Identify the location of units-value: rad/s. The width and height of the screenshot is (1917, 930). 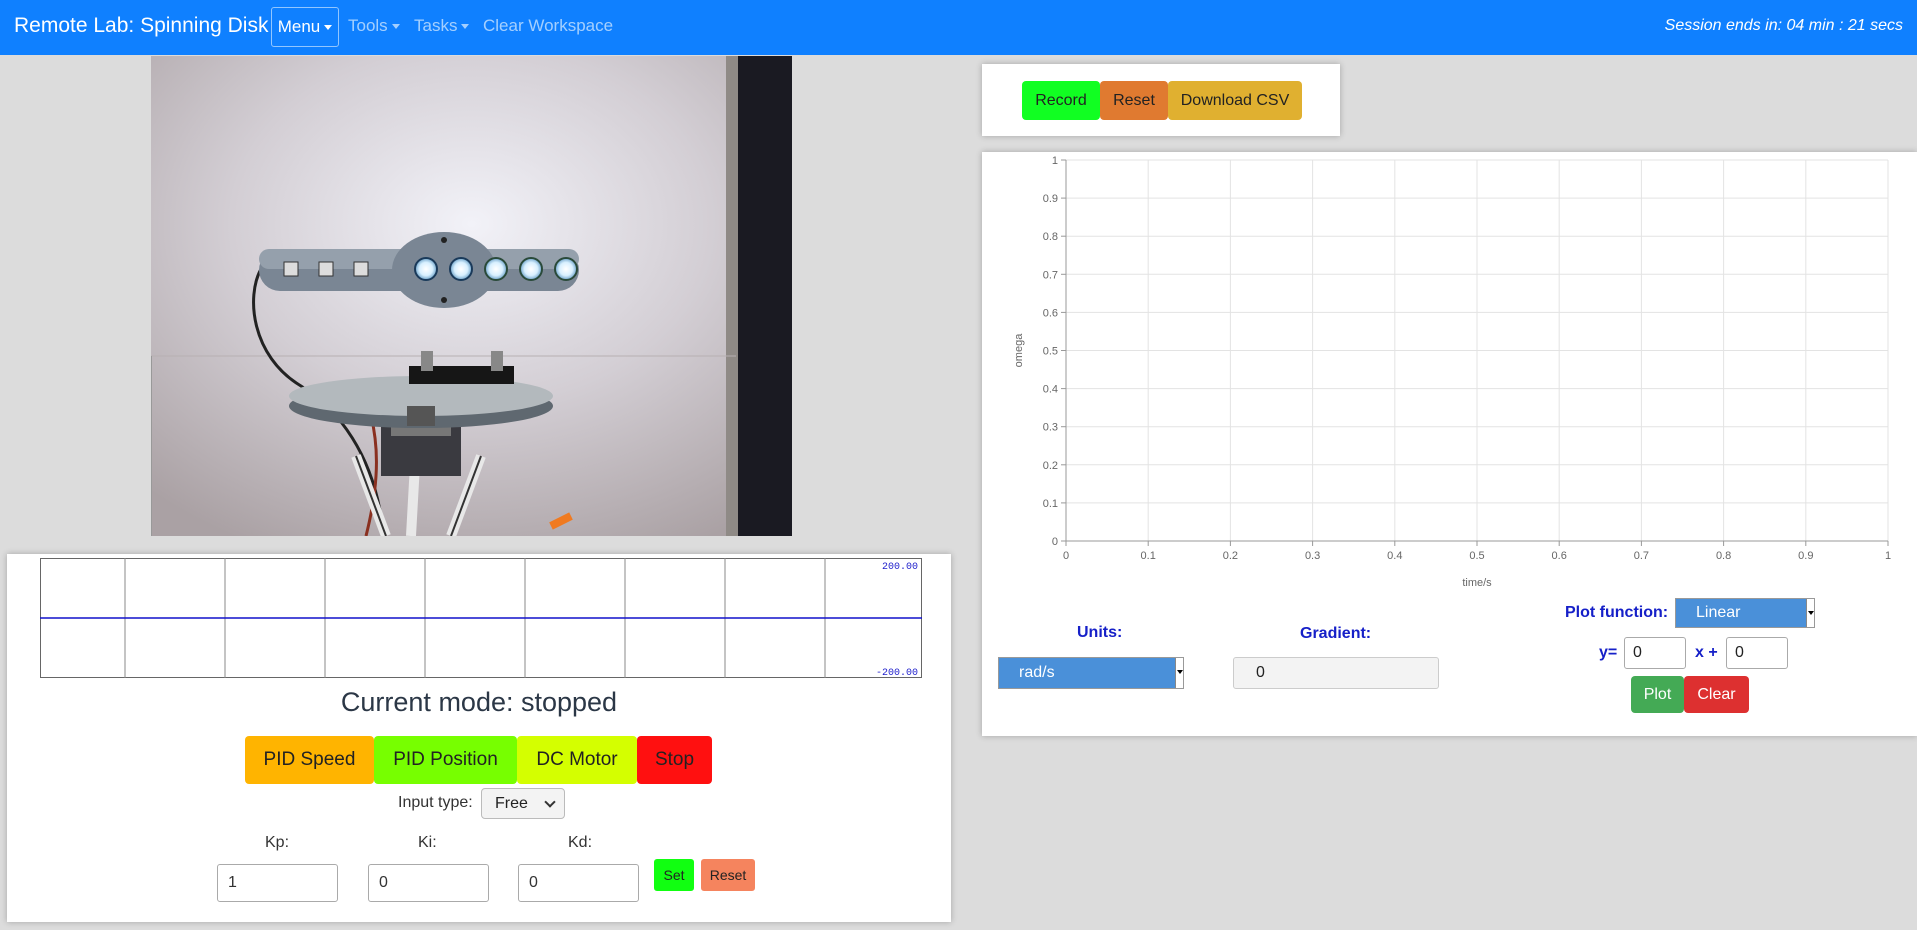
(1037, 672).